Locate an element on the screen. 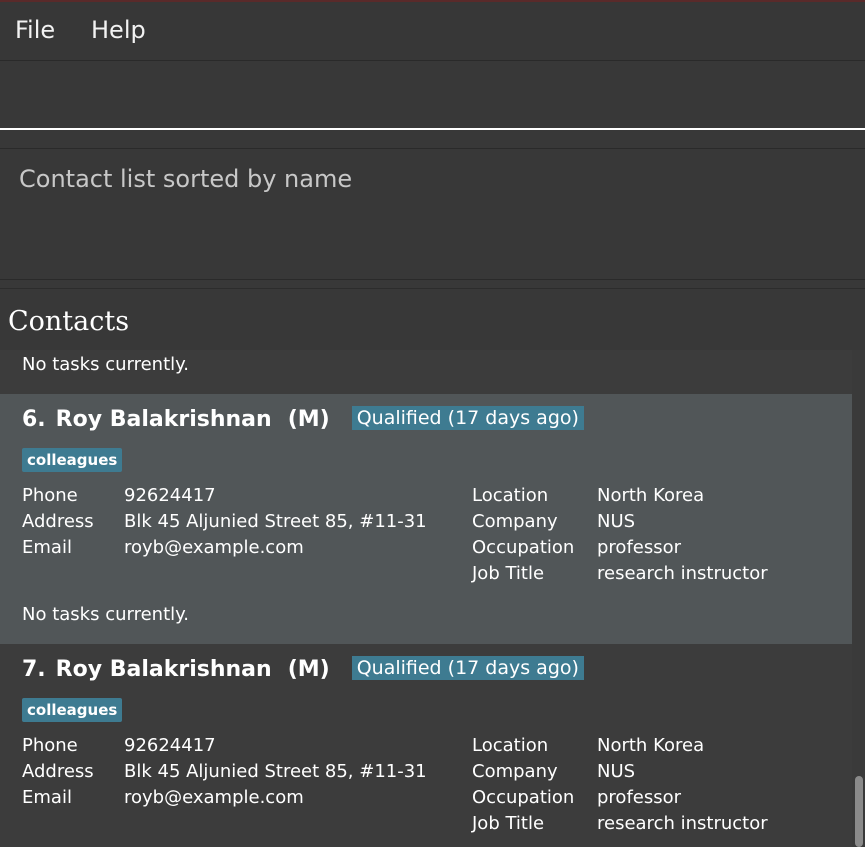 This screenshot has height=847, width=865. menu-help: Help is located at coordinates (118, 30).